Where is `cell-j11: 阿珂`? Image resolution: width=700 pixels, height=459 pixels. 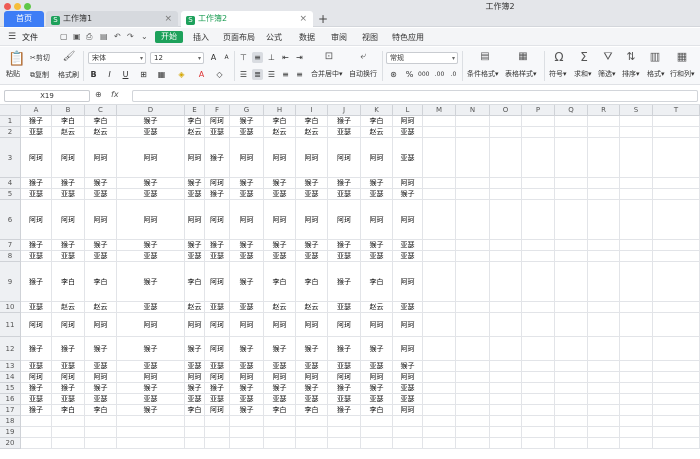 cell-j11: 阿珂 is located at coordinates (344, 325).